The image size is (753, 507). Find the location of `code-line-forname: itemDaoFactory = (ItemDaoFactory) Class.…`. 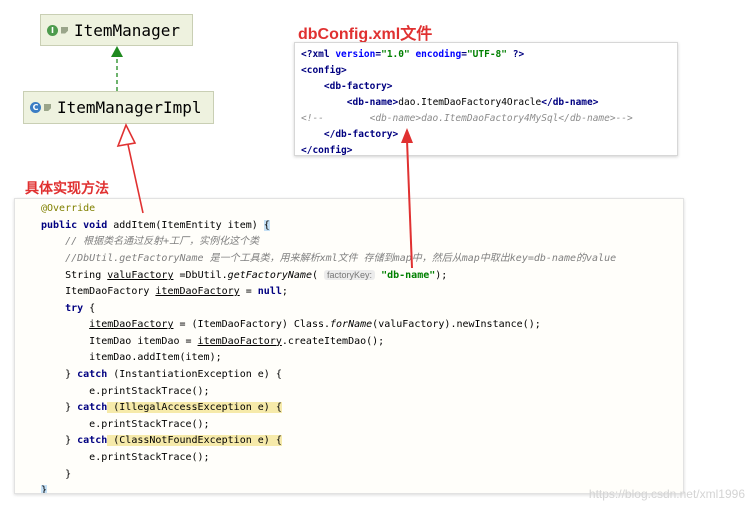

code-line-forname: itemDaoFactory = (ItemDaoFactory) Class.… is located at coordinates (315, 325).